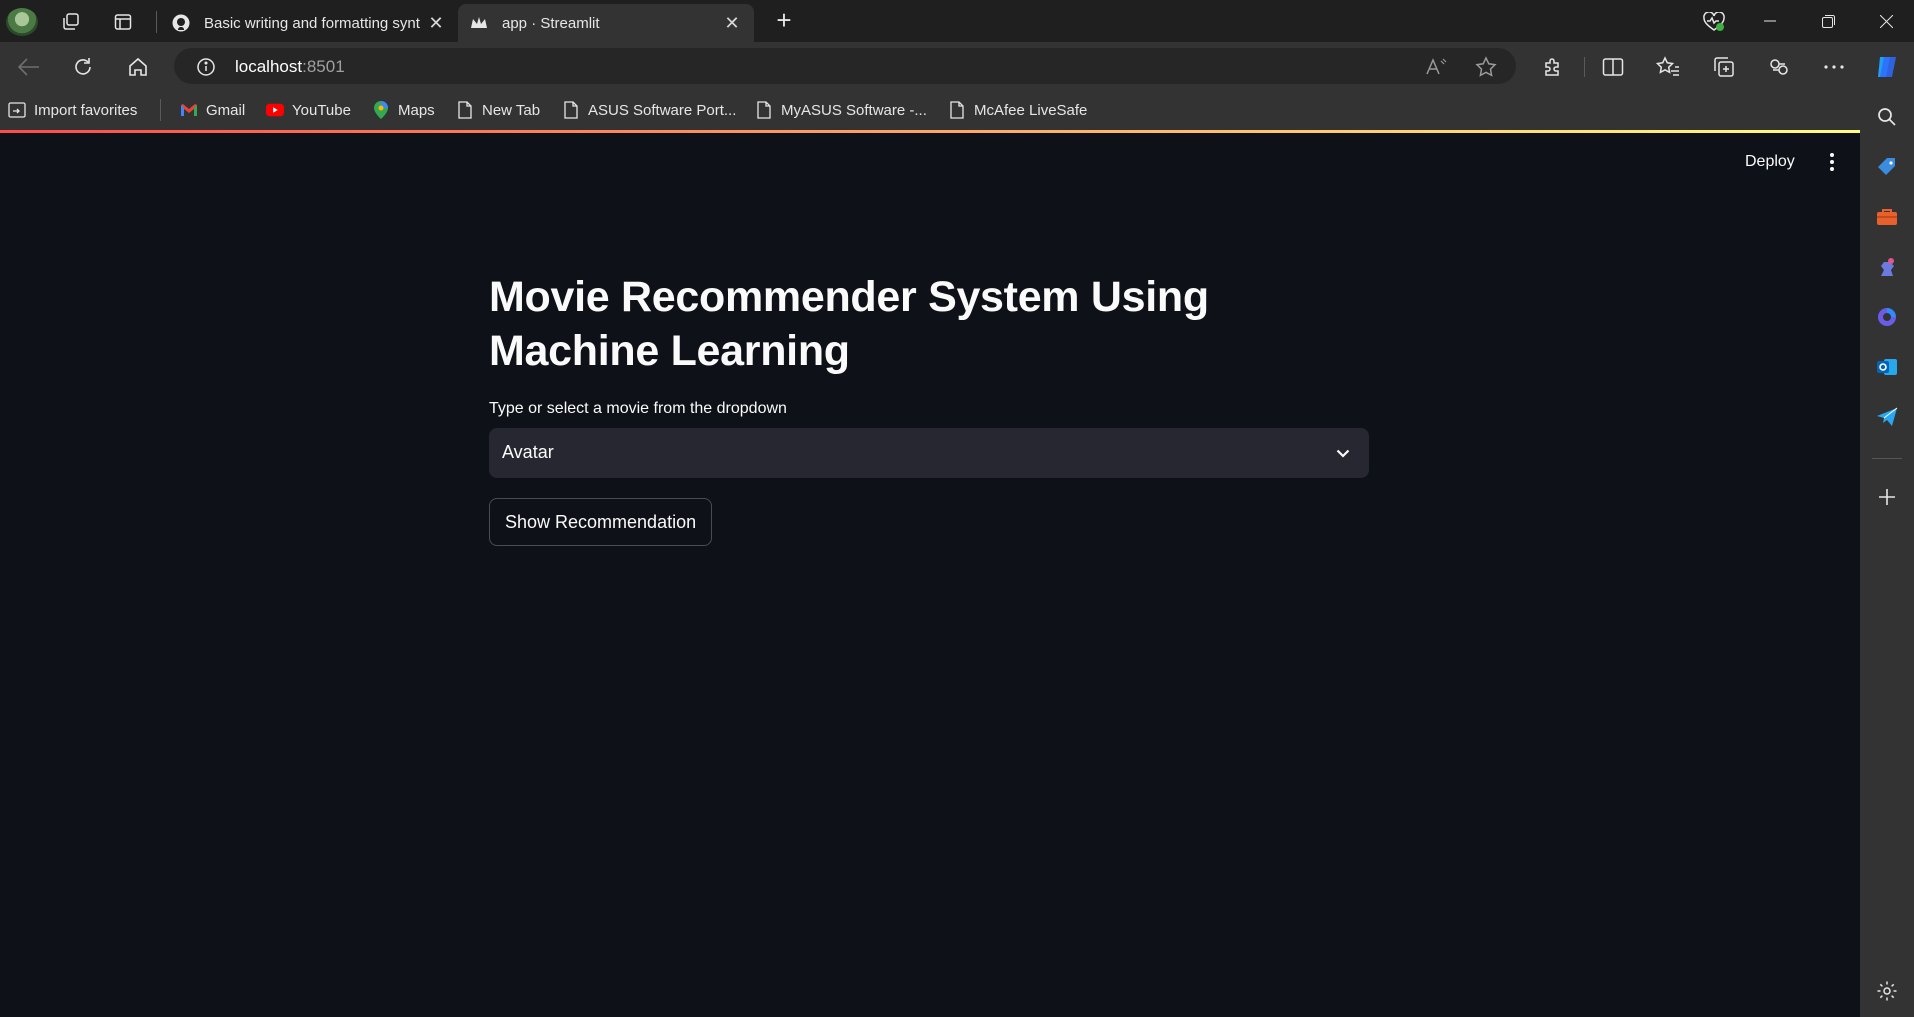 The image size is (1914, 1017). I want to click on header-decoration, so click(930, 131).